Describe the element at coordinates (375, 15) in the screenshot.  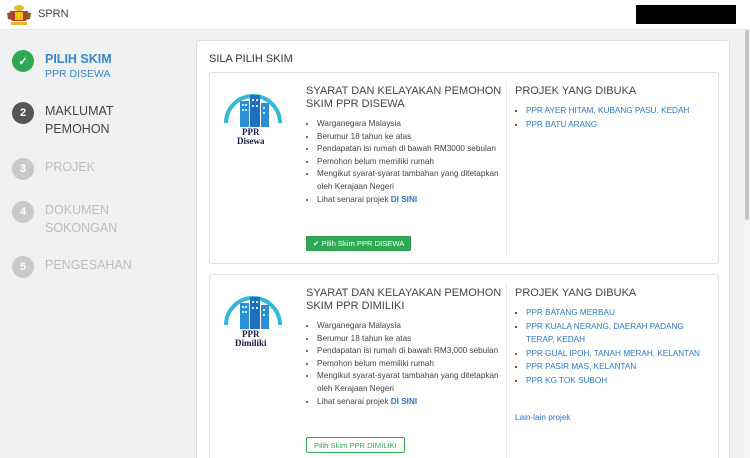
I see `top-bar: SPRN` at that location.